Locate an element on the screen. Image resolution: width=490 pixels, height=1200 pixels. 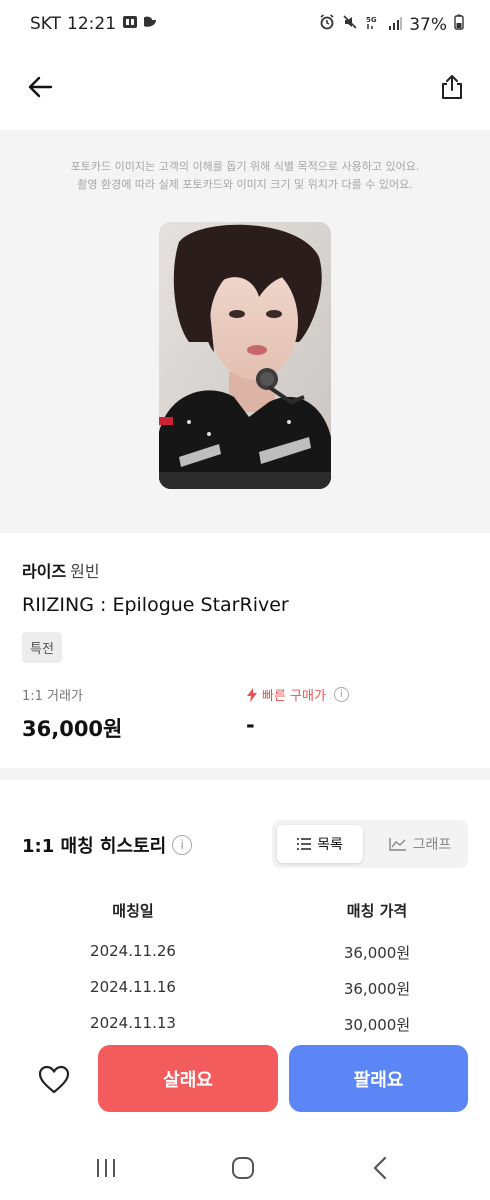
table-row: 2024.11.16 36,000원 is located at coordinates (245, 996).